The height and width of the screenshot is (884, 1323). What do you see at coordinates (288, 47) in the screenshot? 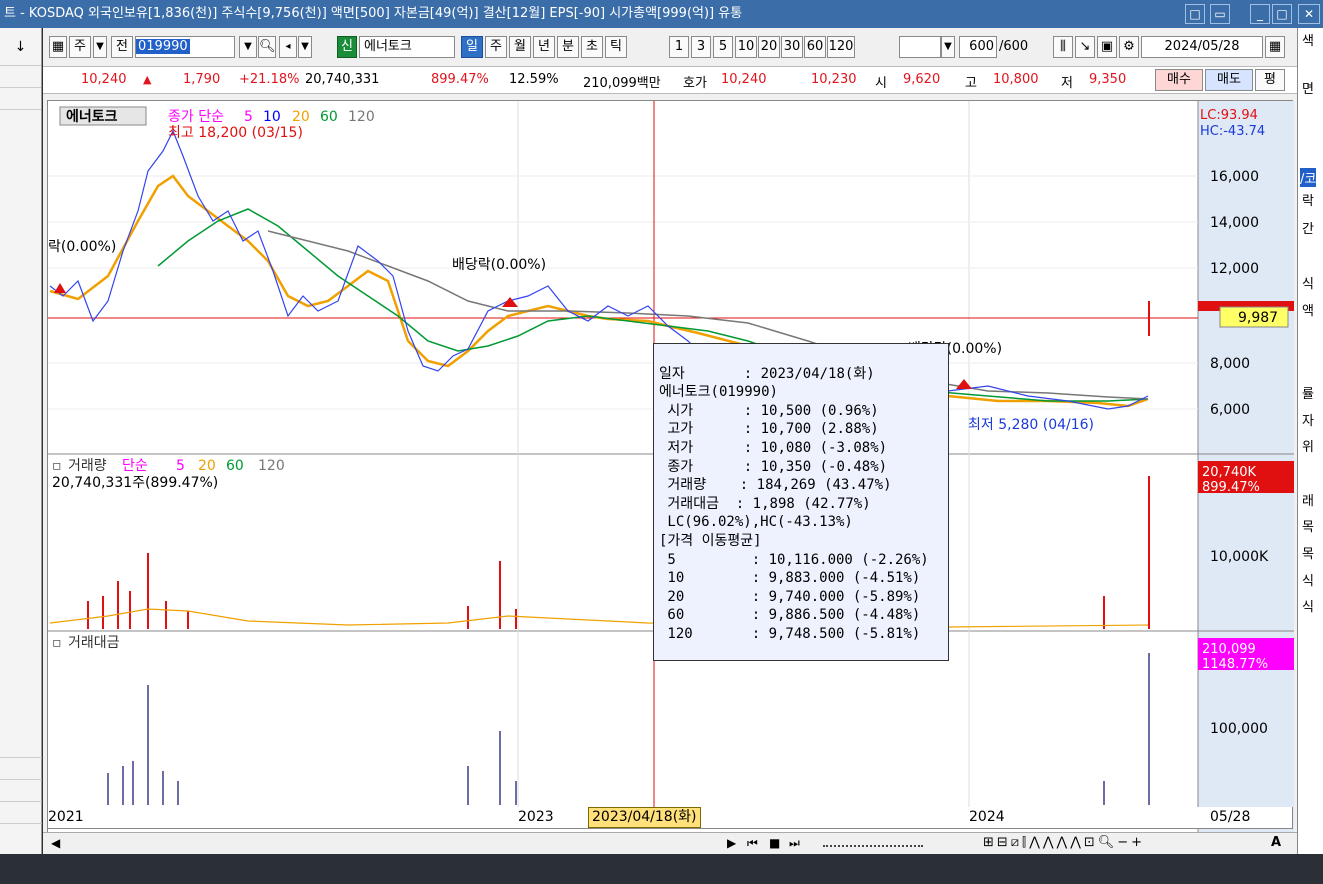
I see `speaker-icon: ◂` at bounding box center [288, 47].